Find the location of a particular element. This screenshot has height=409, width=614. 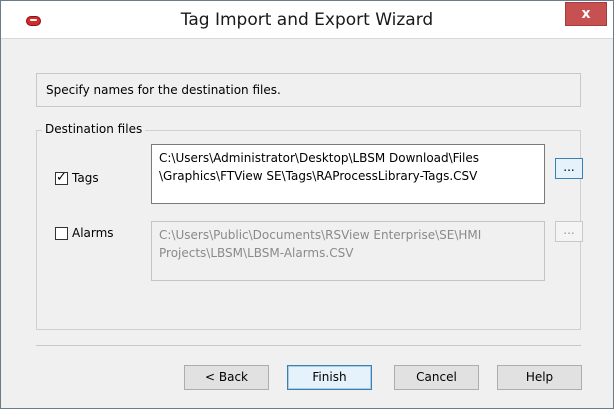

instruction-text: Specify names for the destination files. is located at coordinates (163, 90).